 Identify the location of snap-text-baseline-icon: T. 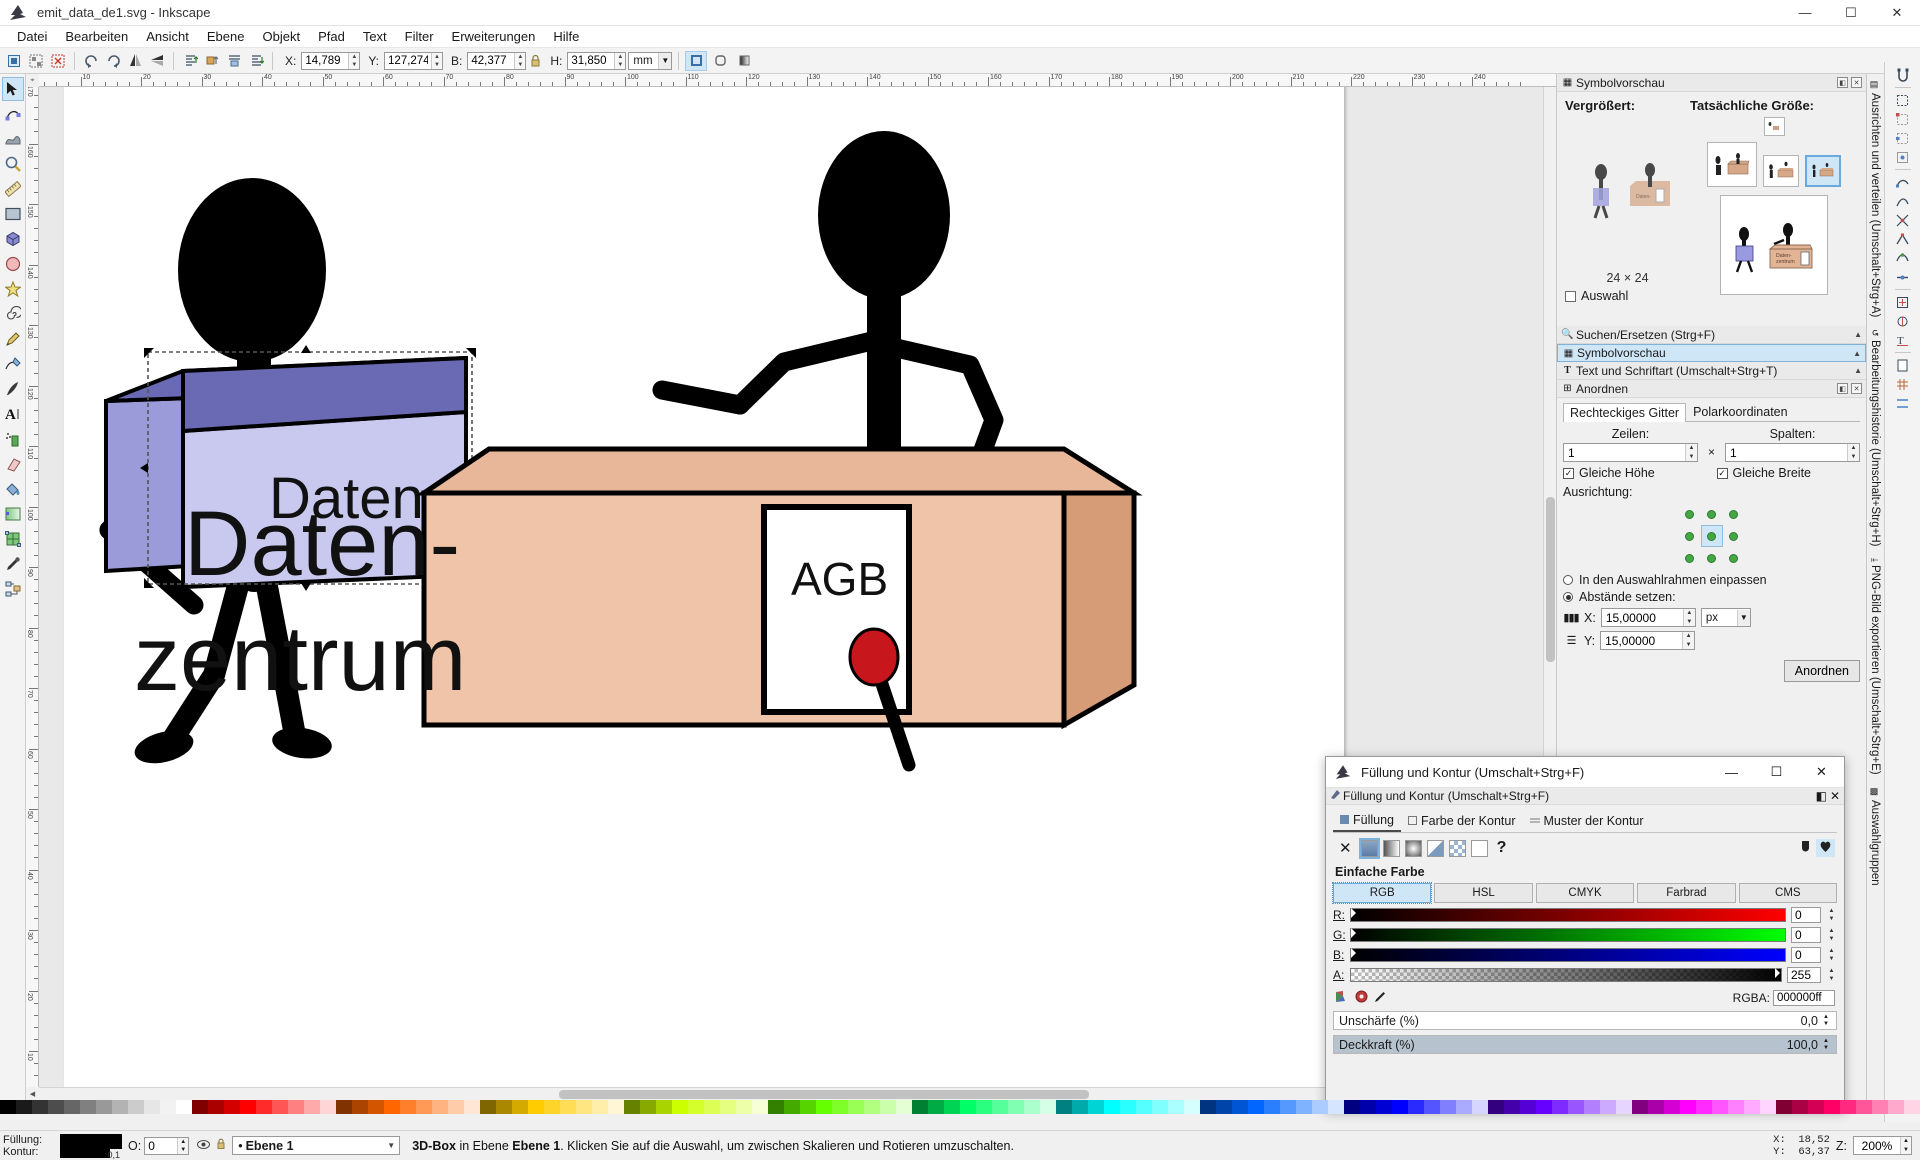
(1903, 340).